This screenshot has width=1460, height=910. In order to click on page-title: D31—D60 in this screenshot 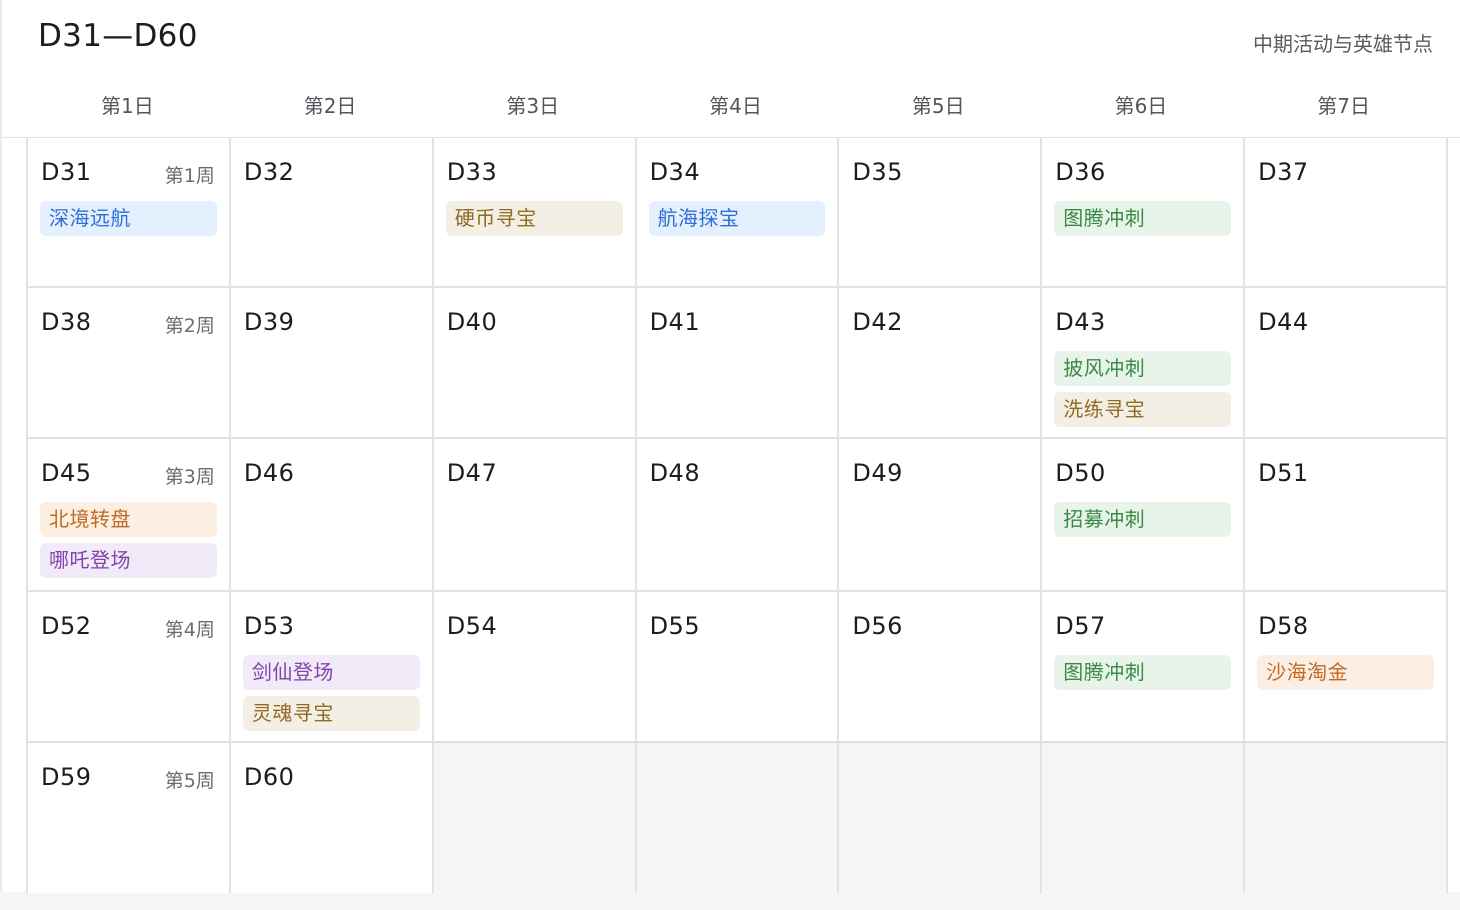, I will do `click(118, 36)`.